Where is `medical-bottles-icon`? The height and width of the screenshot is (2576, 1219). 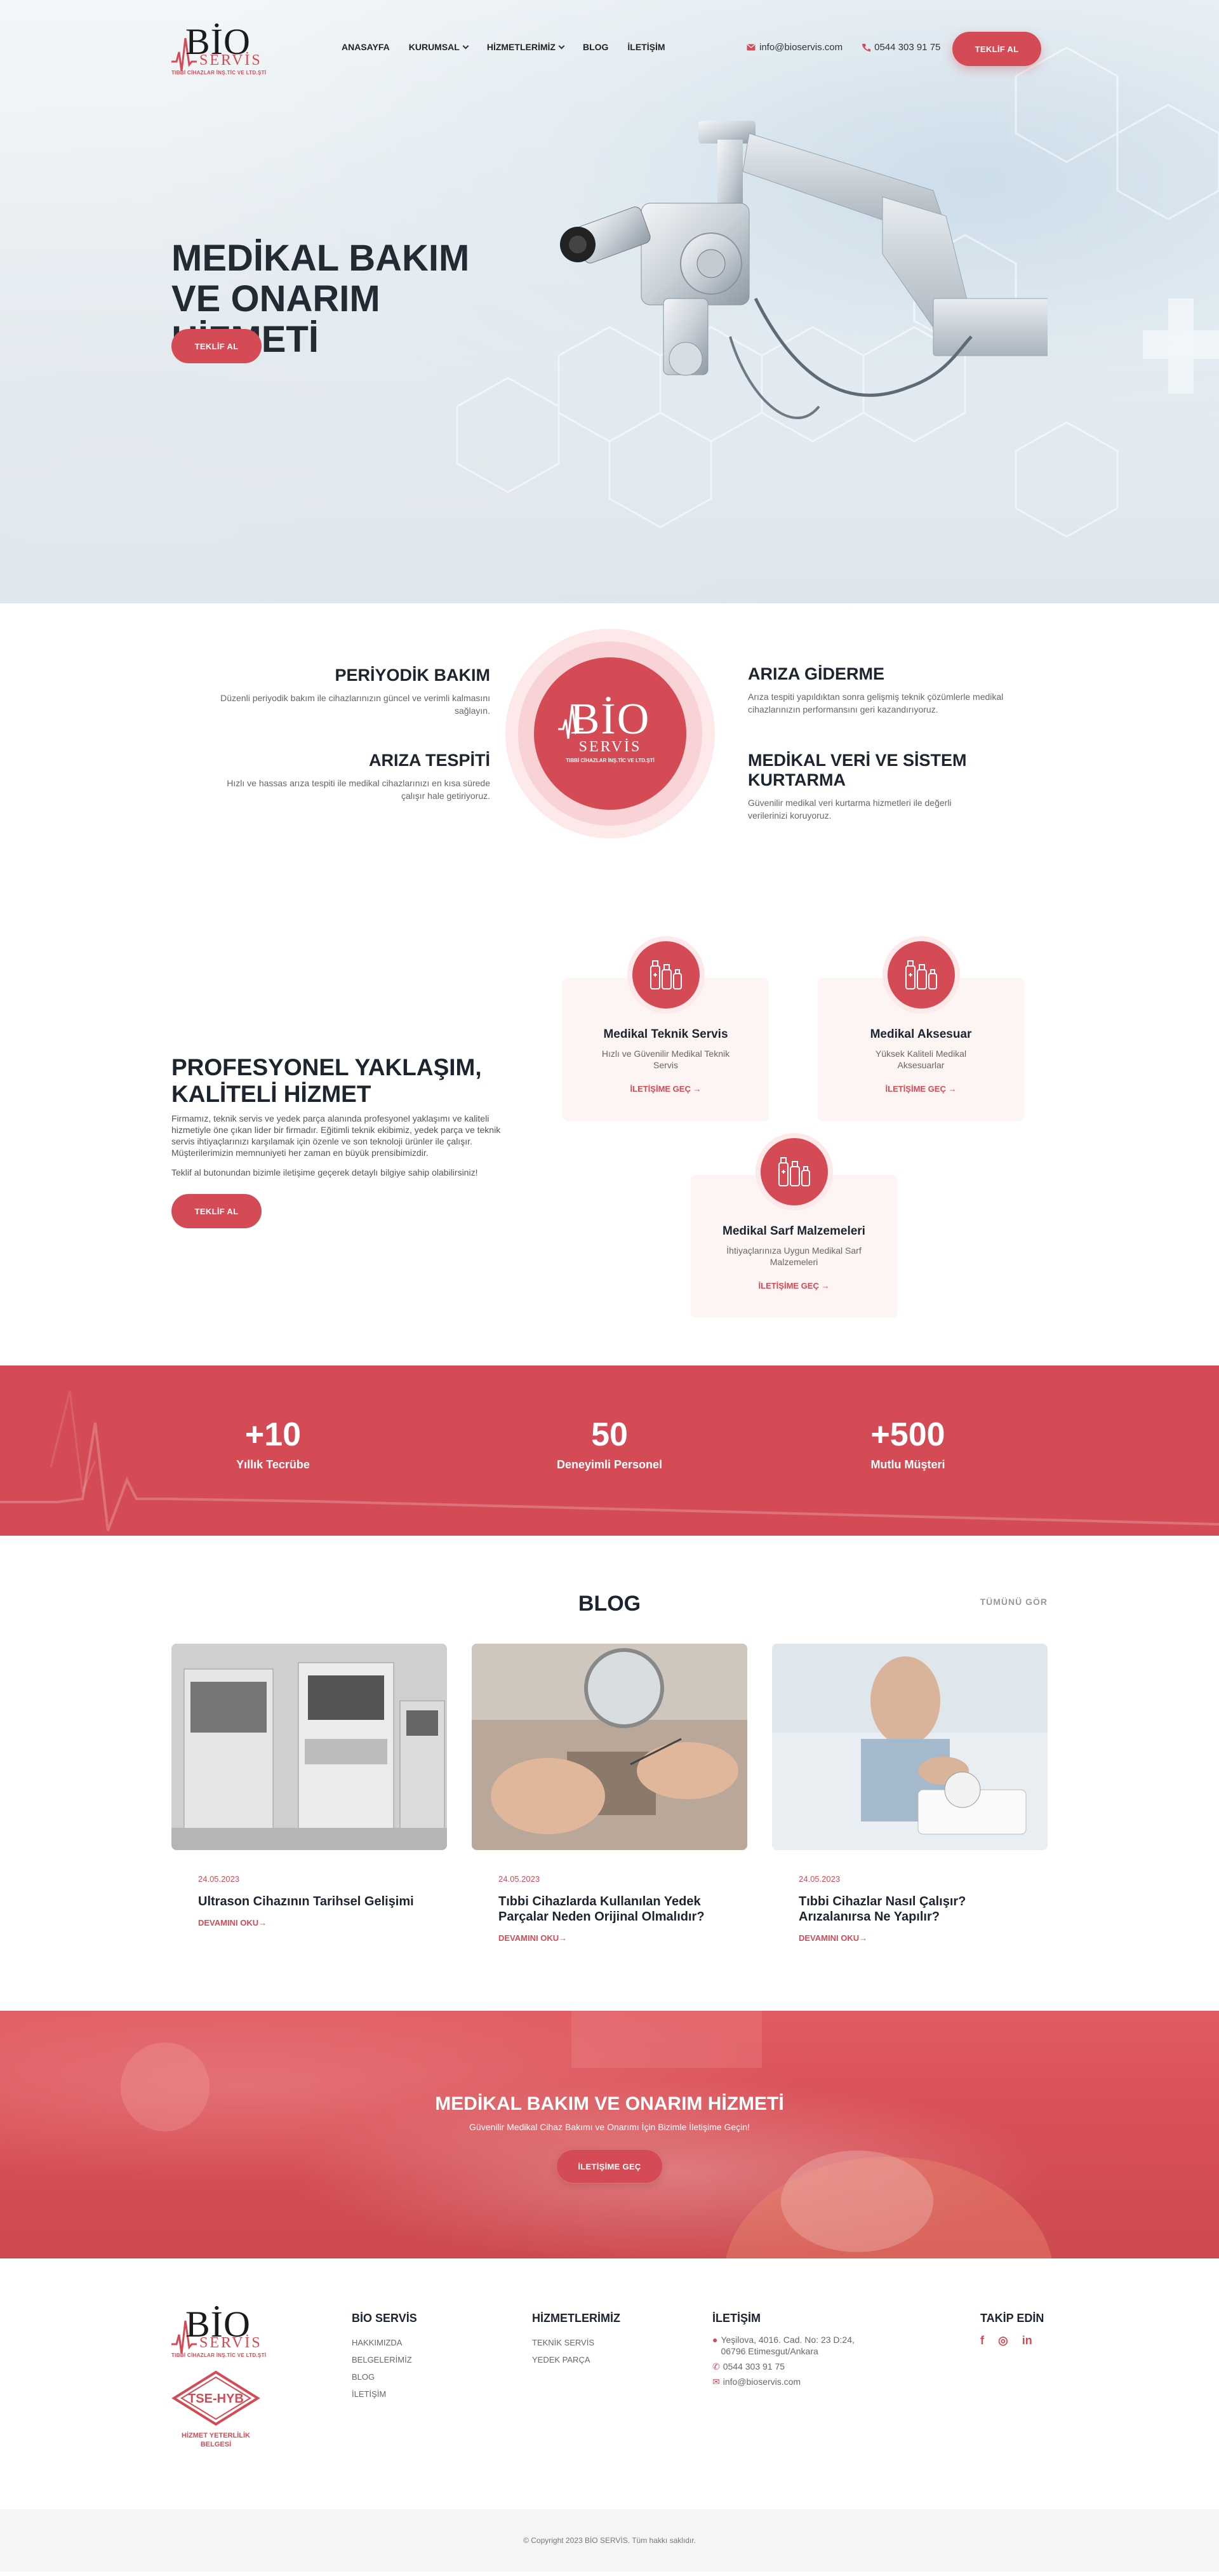
medical-bottles-icon is located at coordinates (794, 1172).